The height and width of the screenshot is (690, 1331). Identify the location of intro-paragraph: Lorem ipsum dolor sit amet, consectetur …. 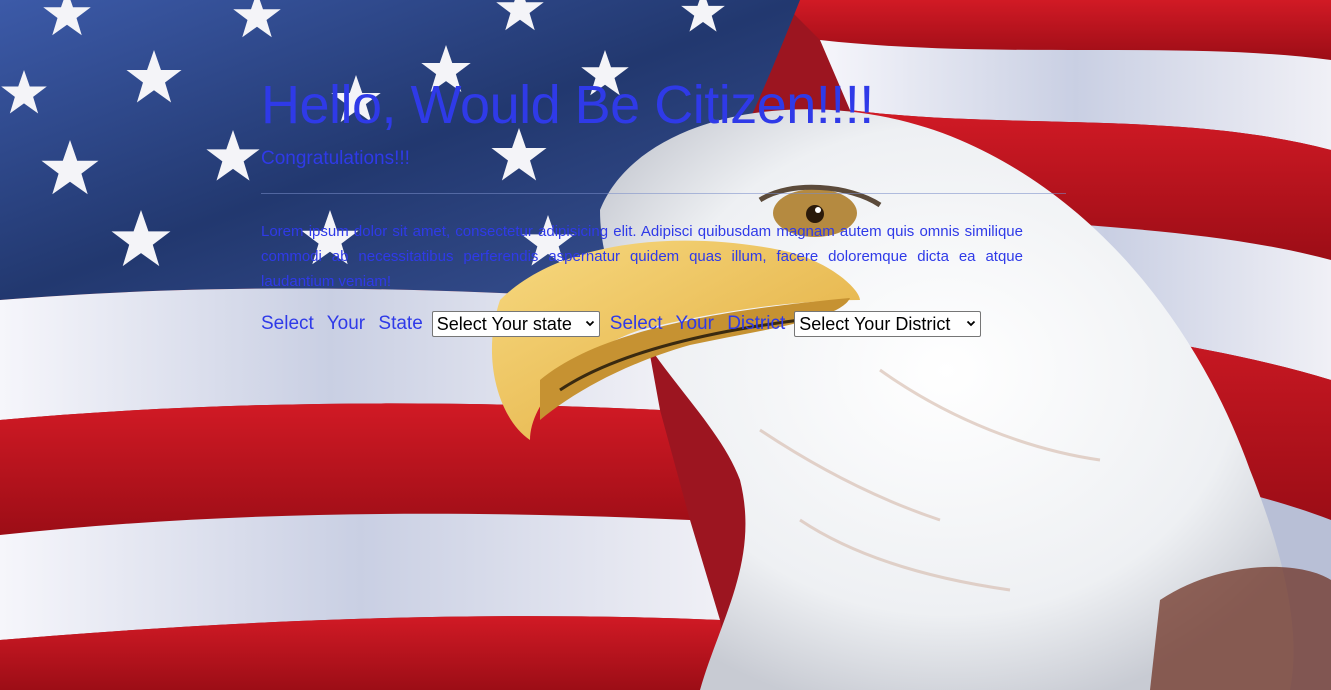
(642, 256).